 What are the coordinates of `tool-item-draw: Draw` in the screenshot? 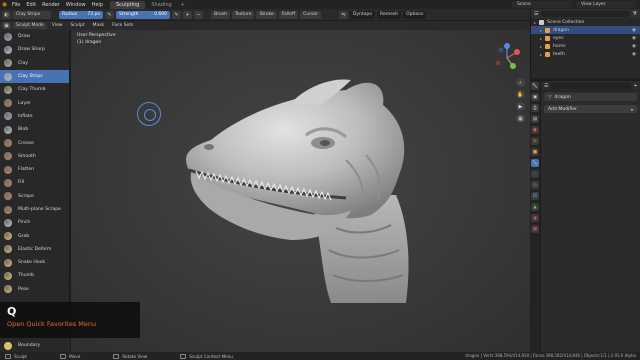 It's located at (34, 36).